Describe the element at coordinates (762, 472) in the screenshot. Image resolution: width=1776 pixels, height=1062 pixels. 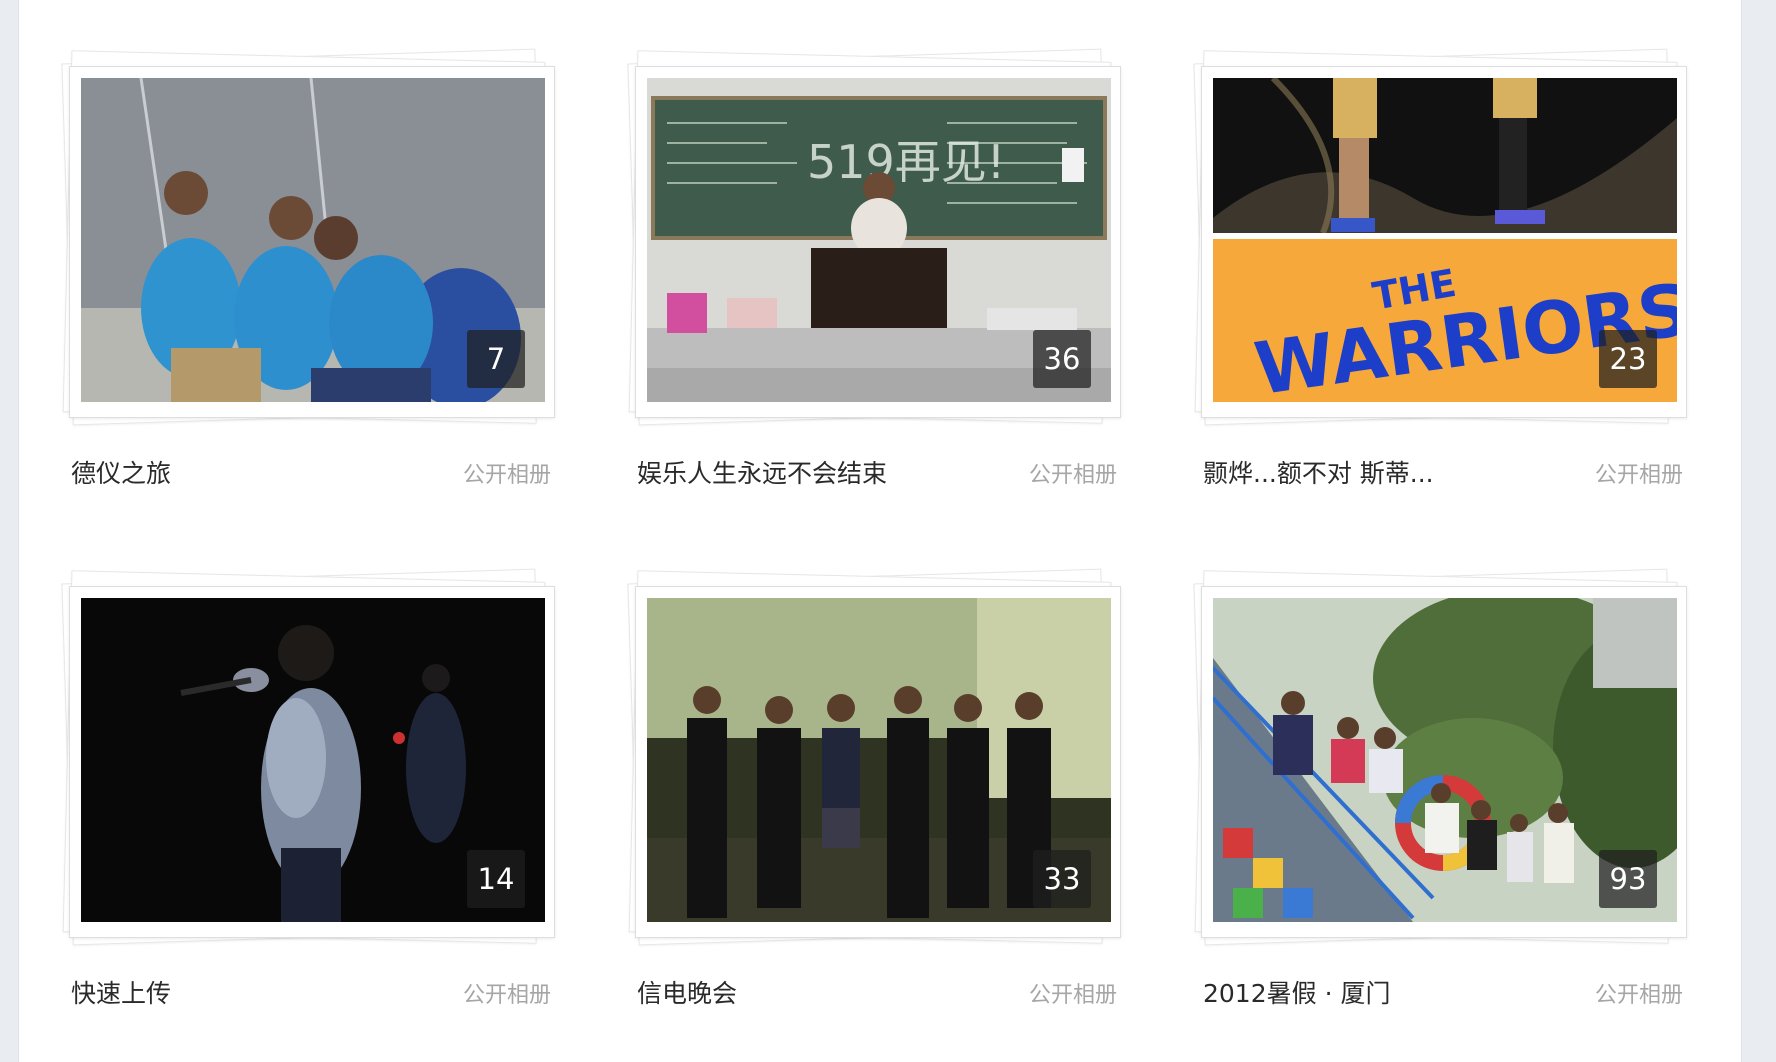
I see `album-title: 娱乐人生永远不会结束` at that location.